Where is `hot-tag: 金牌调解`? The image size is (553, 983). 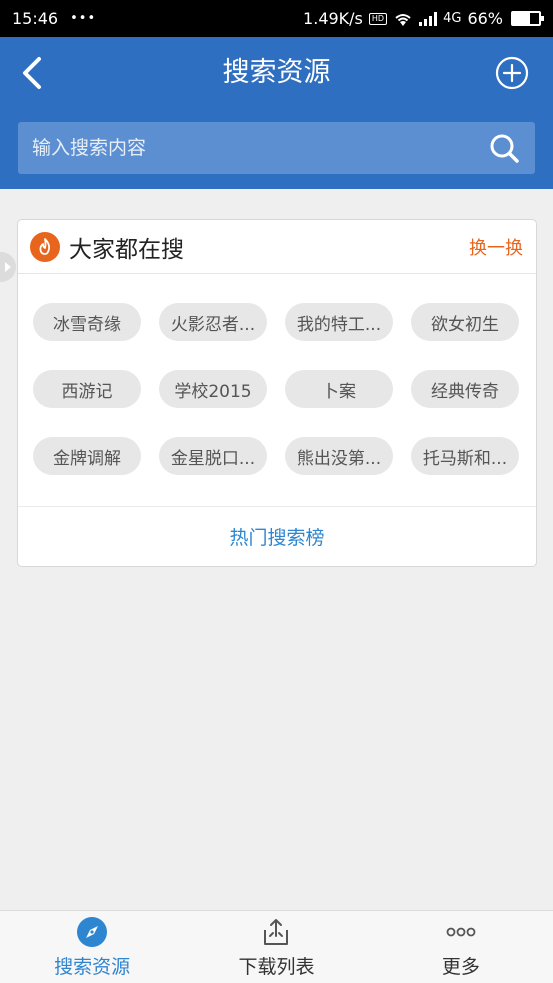
hot-tag: 金牌调解 is located at coordinates (87, 456).